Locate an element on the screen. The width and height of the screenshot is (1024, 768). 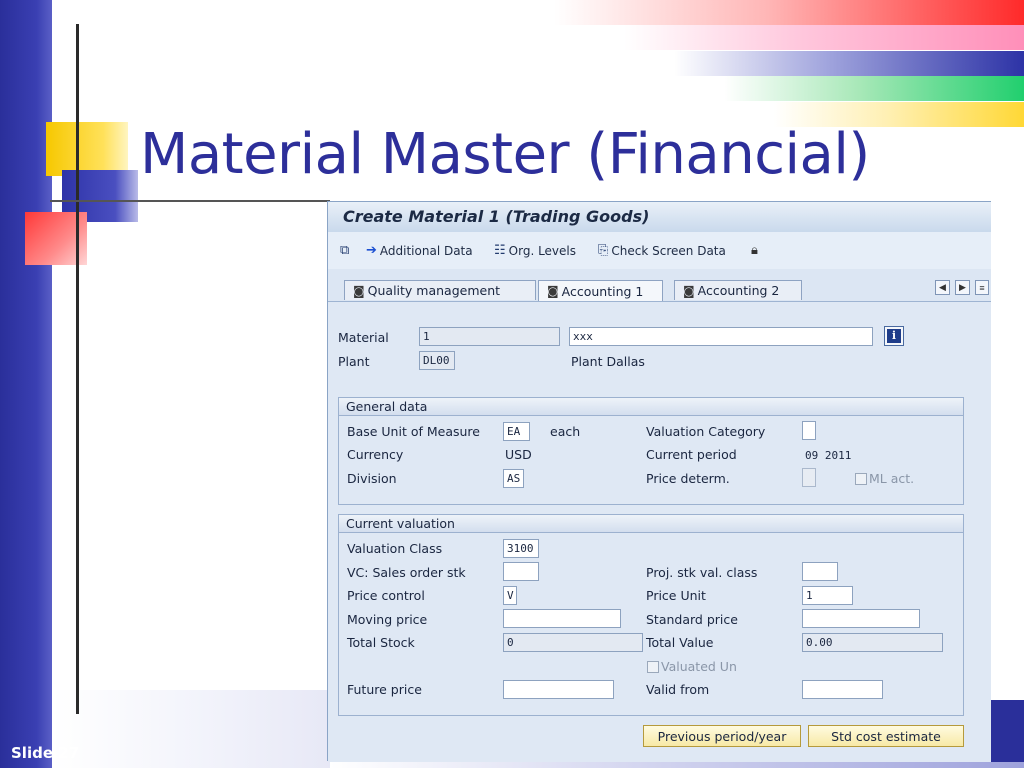
future-price-field is located at coordinates (558, 689).